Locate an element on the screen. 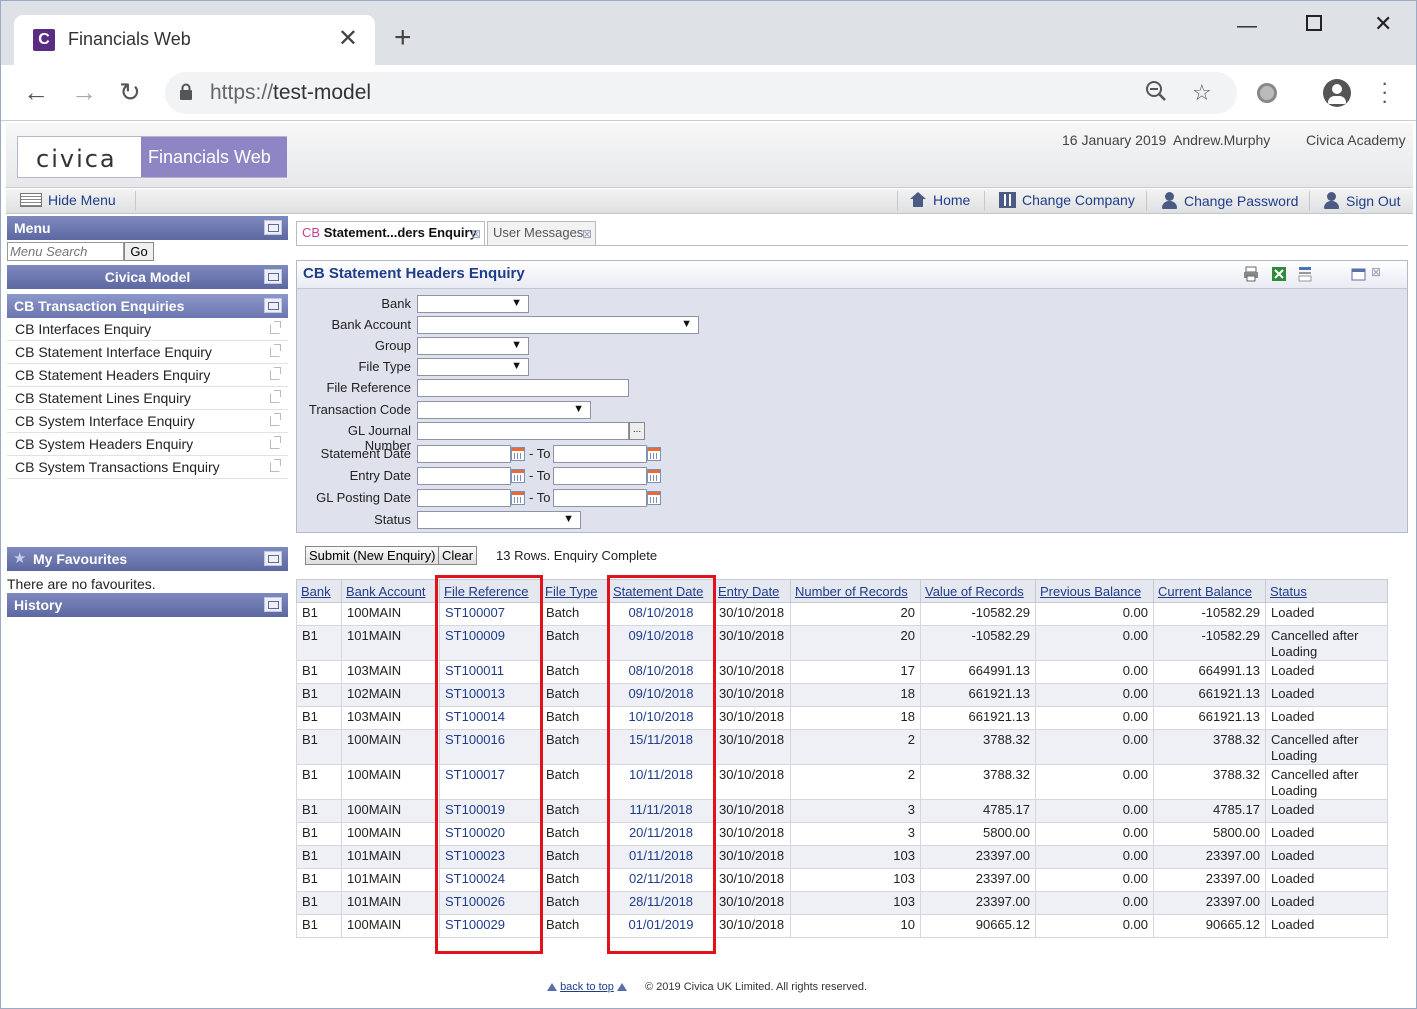  column-header-value-of-records: Value of Records is located at coordinates (978, 591).